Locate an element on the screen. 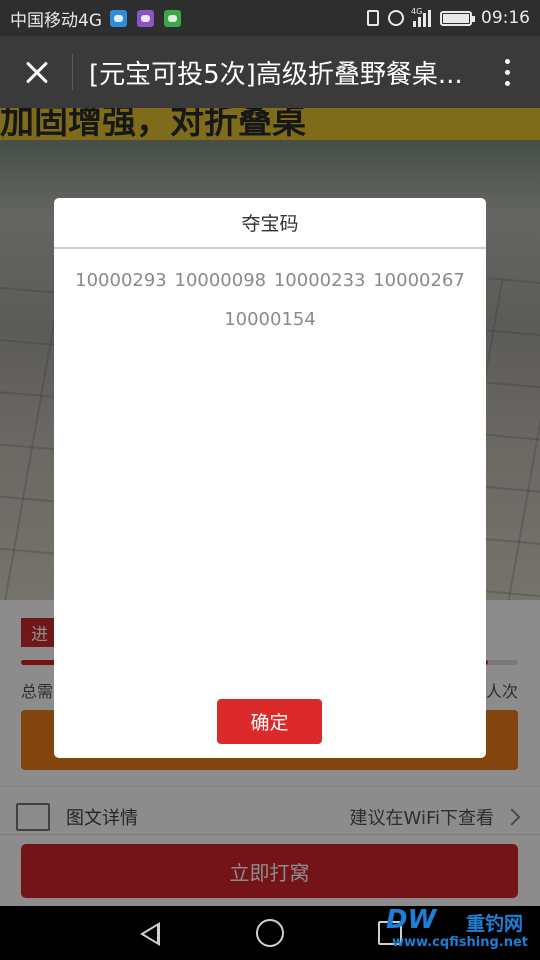 The image size is (540, 960). battery-icon is located at coordinates (457, 18).